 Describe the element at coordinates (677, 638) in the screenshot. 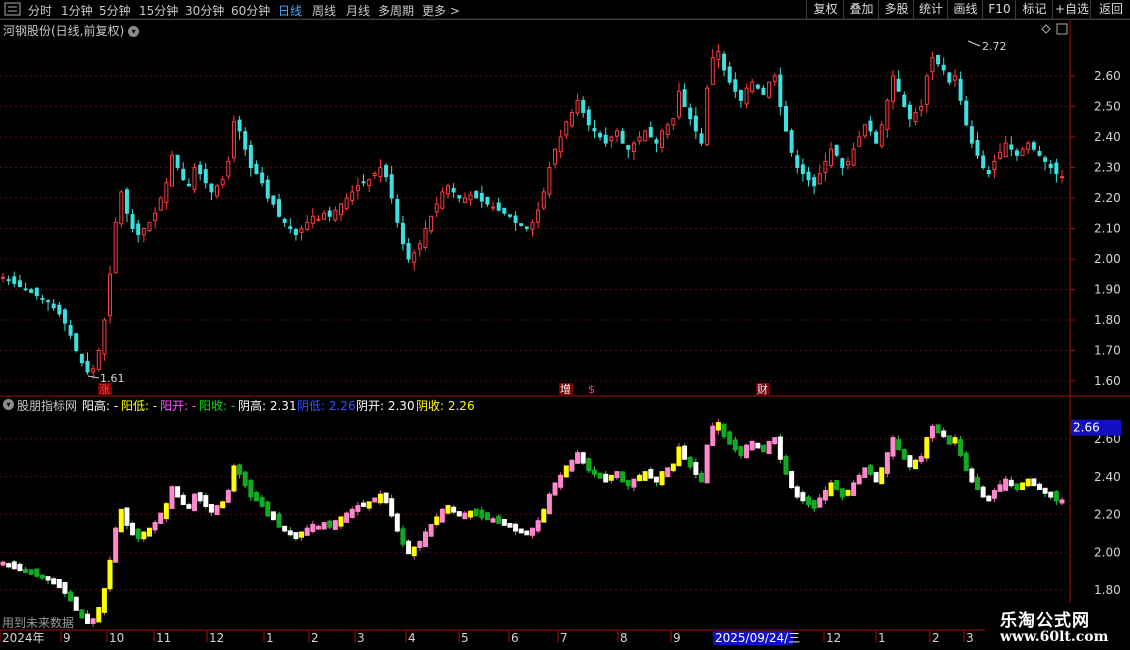

I see `x-tick-label: 9` at that location.